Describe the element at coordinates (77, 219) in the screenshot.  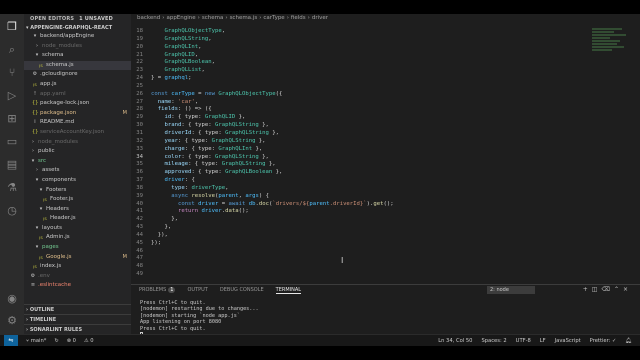
I see `file-item: JS Header.js` at that location.